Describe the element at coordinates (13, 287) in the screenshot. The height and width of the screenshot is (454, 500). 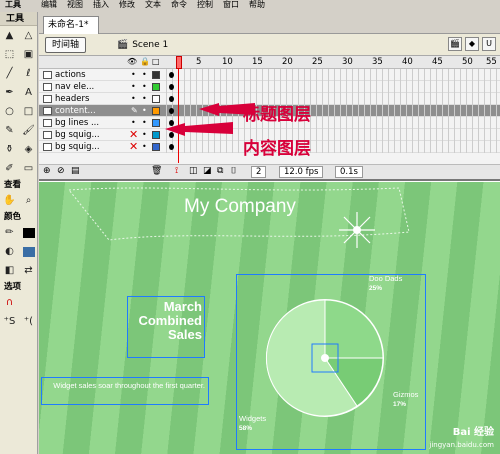
I see `options-section-title: 选项` at that location.